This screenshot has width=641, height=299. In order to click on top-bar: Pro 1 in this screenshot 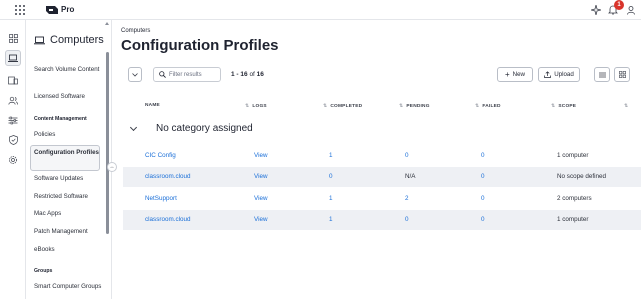, I will do `click(320, 10)`.